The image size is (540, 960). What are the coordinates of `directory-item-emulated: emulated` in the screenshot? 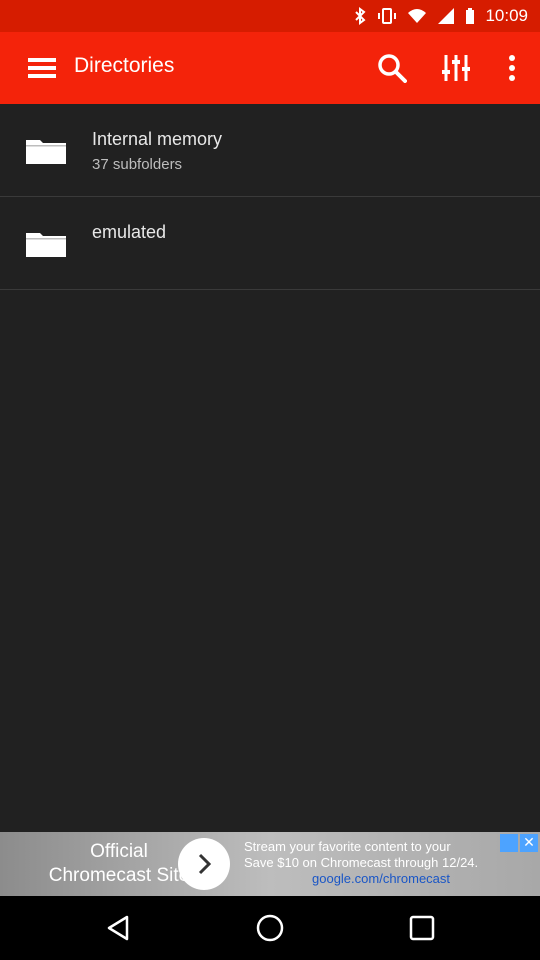 It's located at (270, 243).